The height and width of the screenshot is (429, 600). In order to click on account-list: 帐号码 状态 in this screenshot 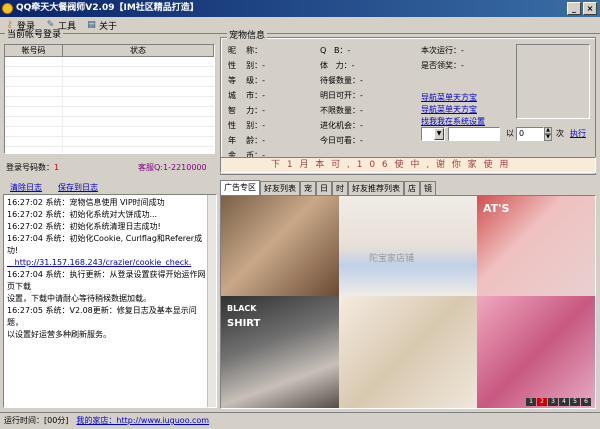, I will do `click(109, 99)`.